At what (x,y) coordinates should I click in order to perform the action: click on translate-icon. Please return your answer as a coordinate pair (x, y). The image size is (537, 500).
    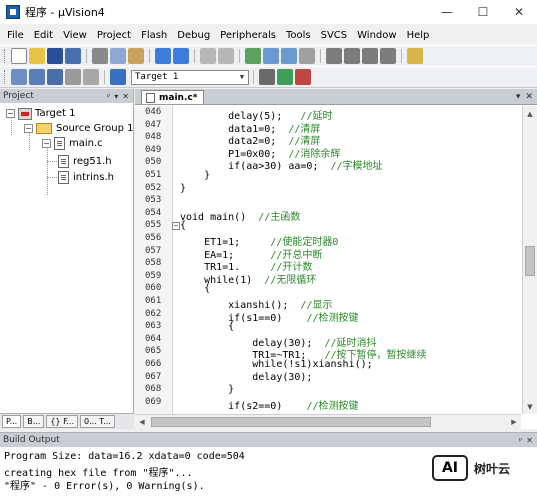
    Looking at the image, I should click on (19, 77).